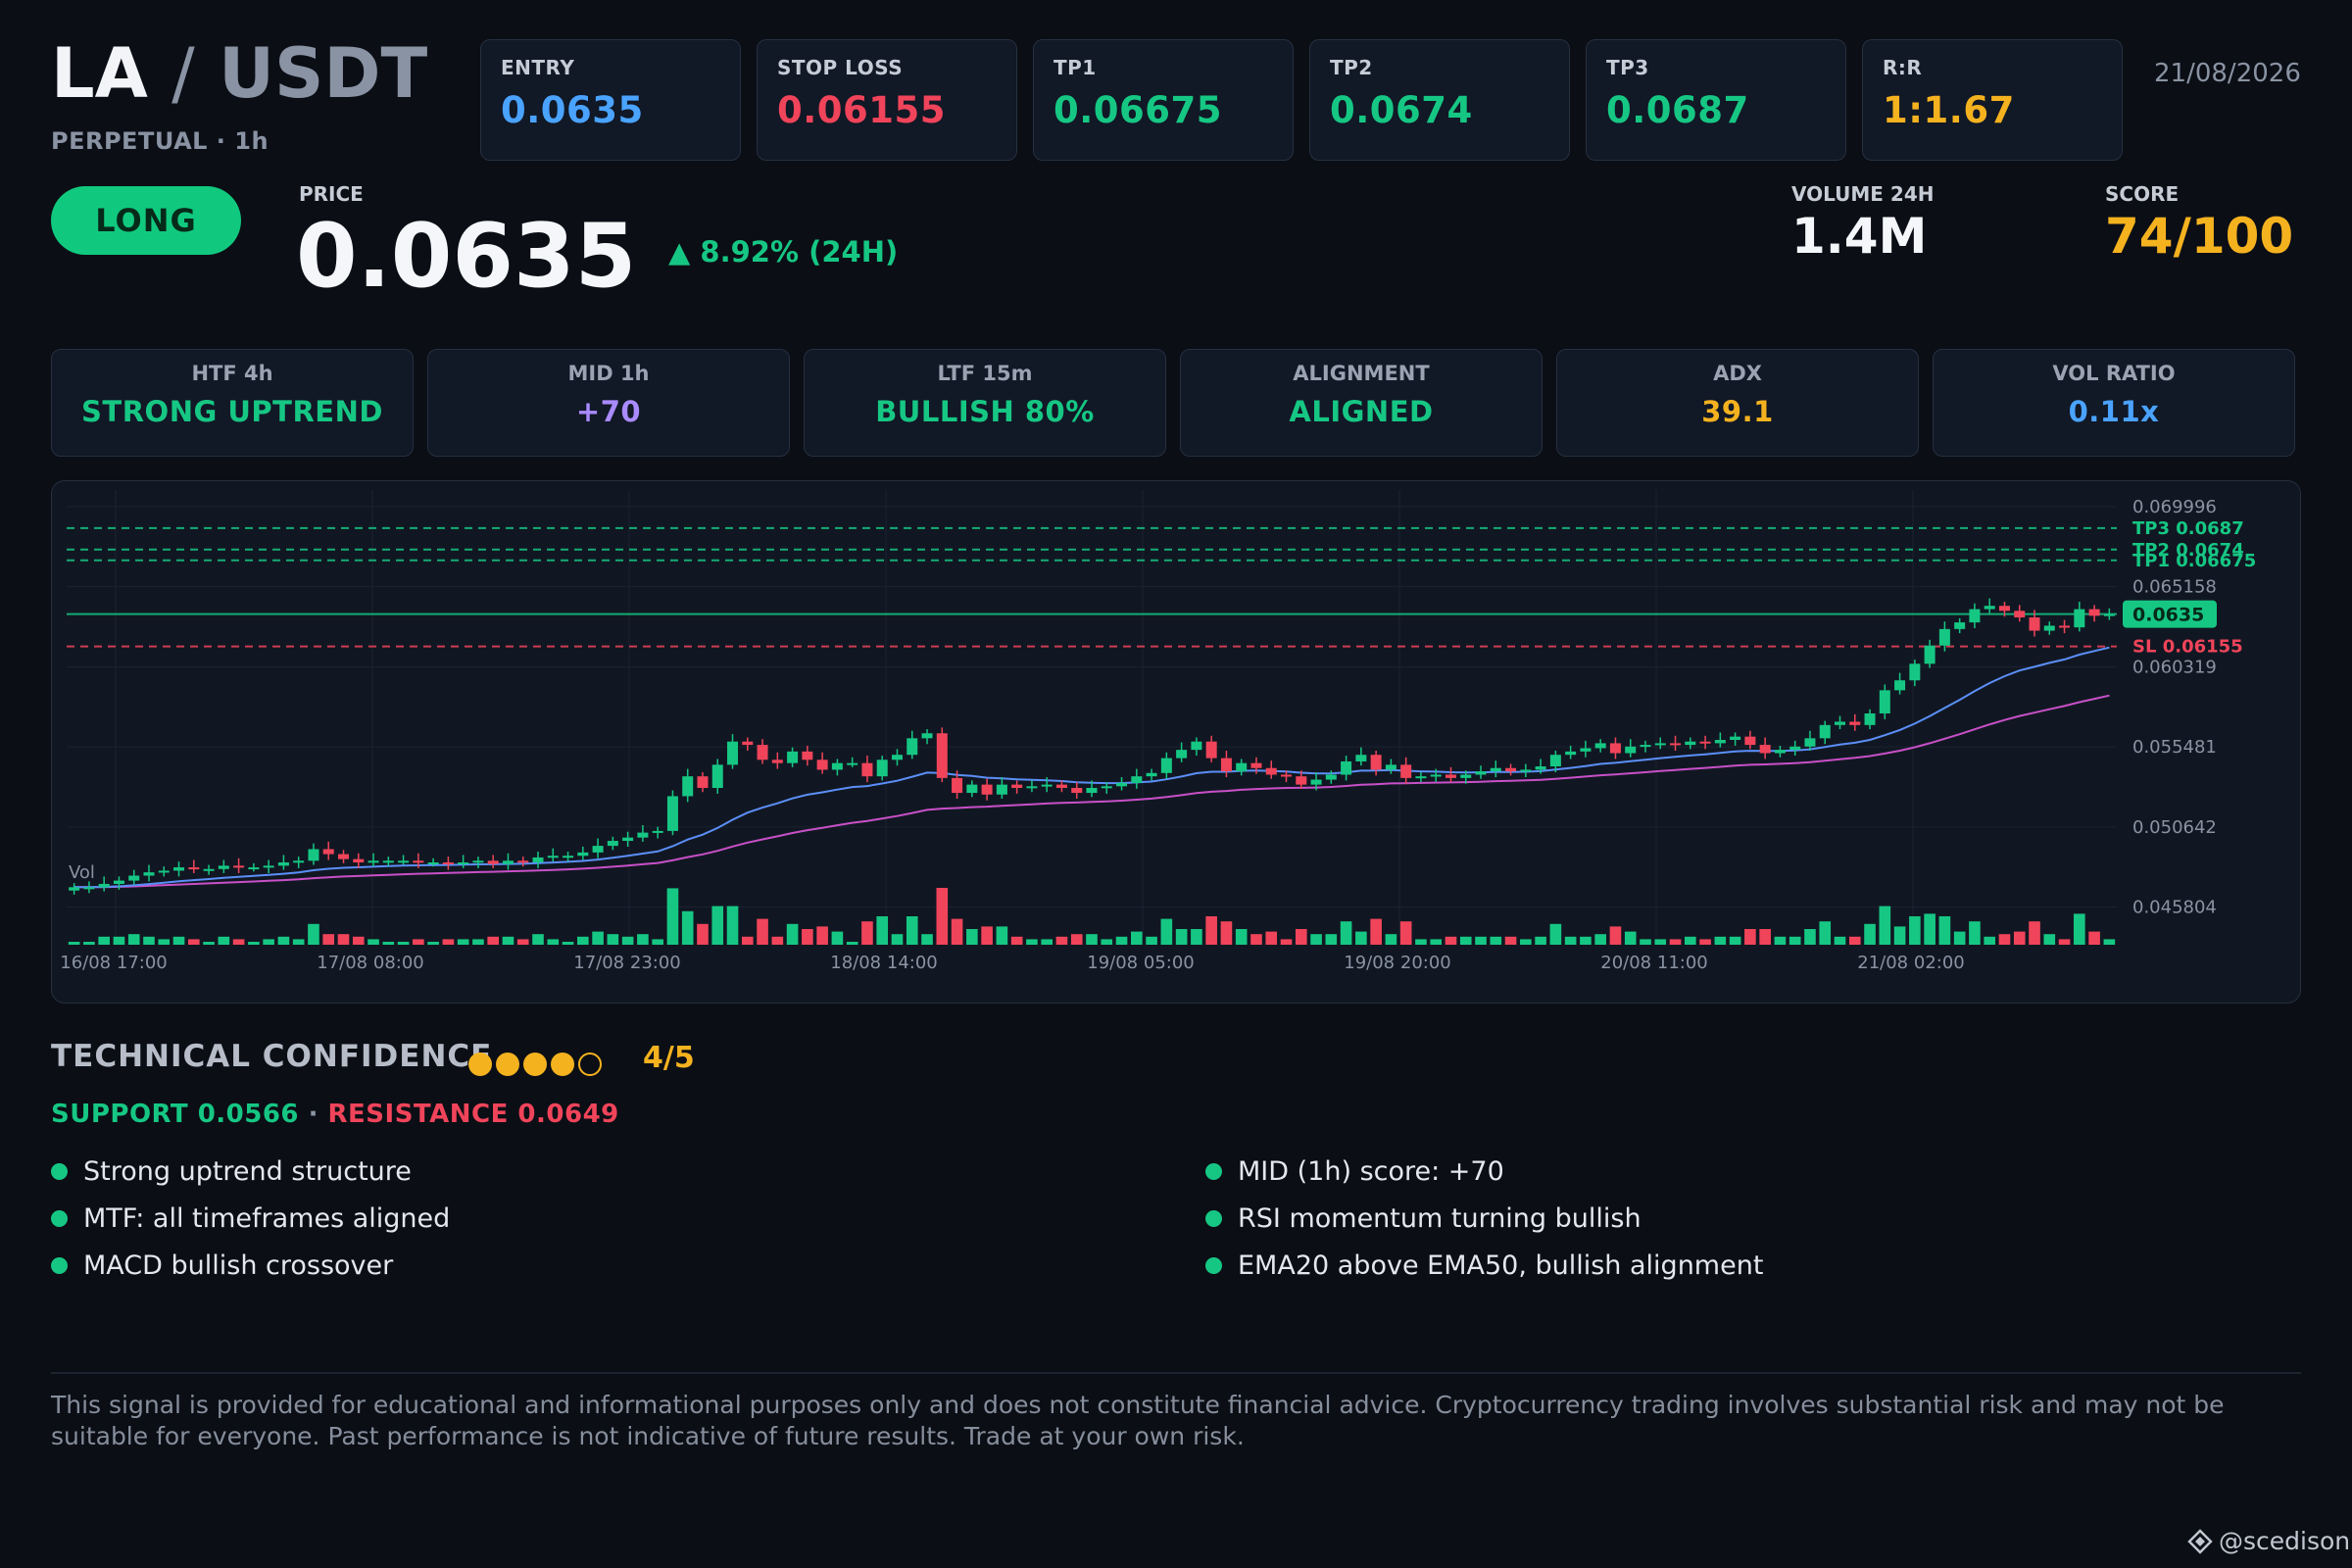 Image resolution: width=2352 pixels, height=1568 pixels. I want to click on indicator-mid: MID 1h +70, so click(608, 403).